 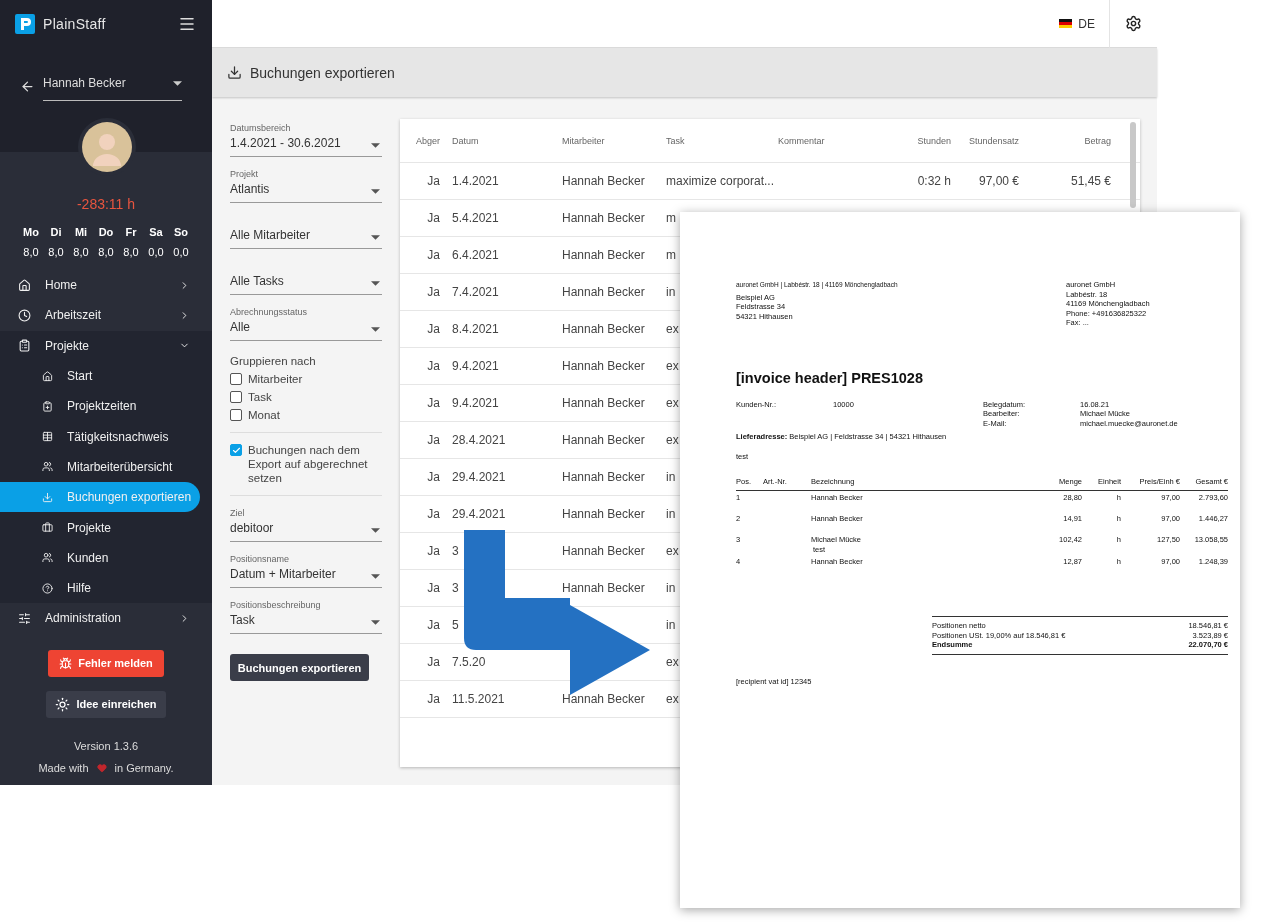 I want to click on scrollbar, so click(x=1133, y=165).